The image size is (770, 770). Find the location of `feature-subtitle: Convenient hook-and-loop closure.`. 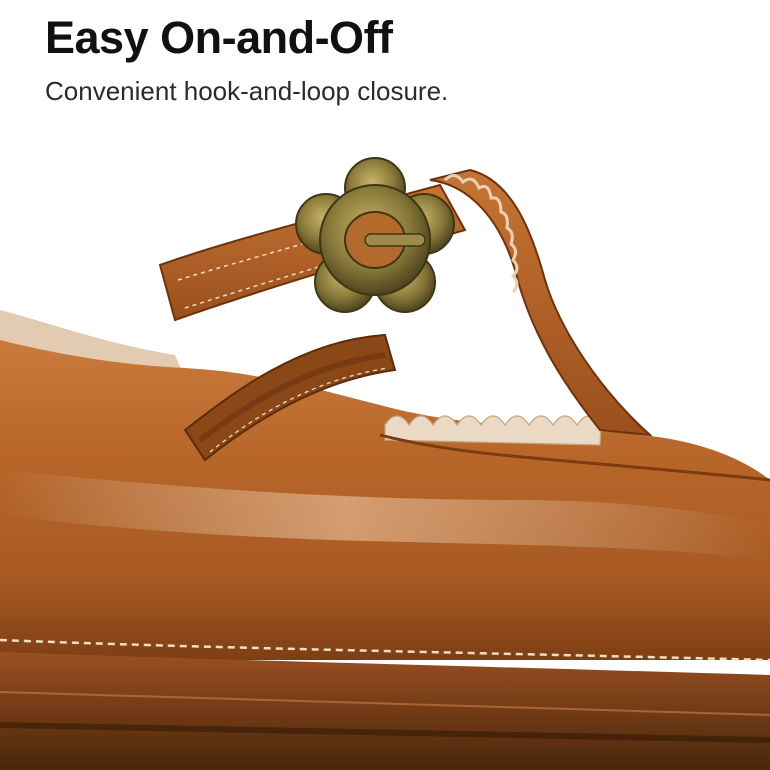

feature-subtitle: Convenient hook-and-loop closure. is located at coordinates (247, 91).